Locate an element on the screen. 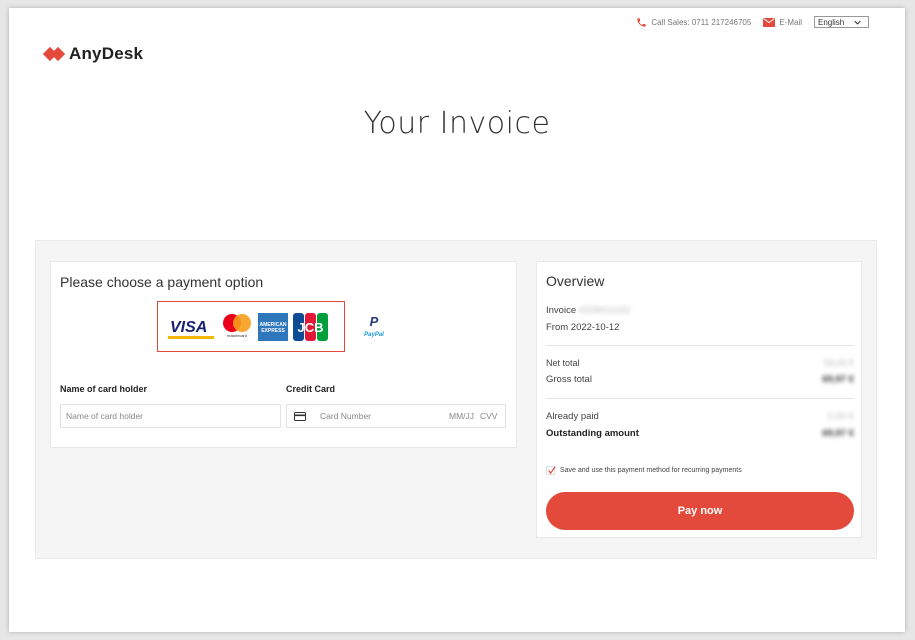 Image resolution: width=915 pixels, height=640 pixels. gross-total-row: Gross total 69,97 € is located at coordinates (700, 379).